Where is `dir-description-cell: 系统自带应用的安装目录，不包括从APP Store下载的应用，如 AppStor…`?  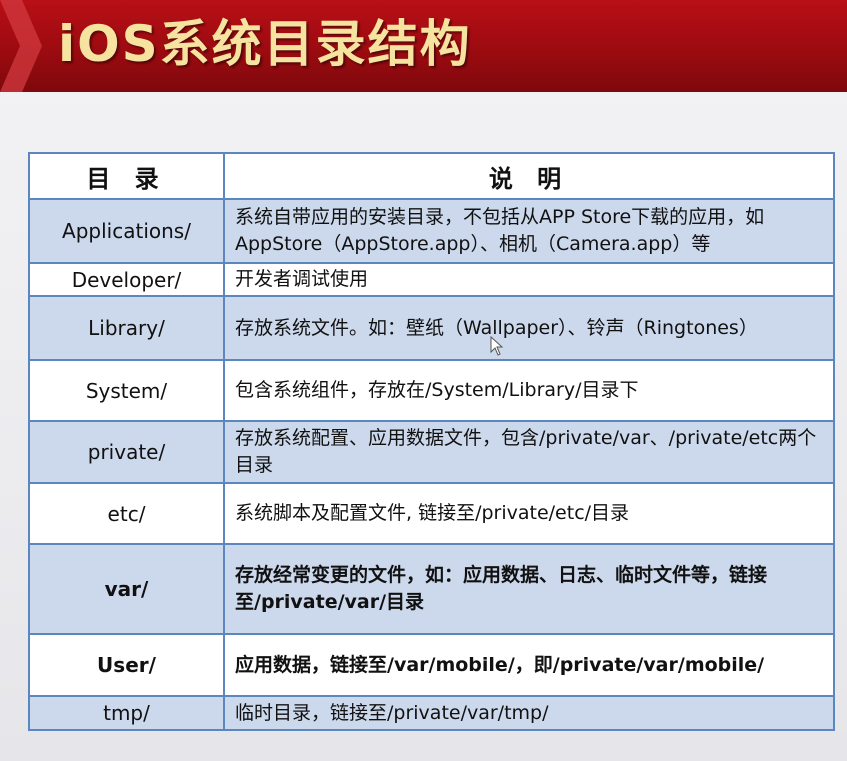
dir-description-cell: 系统自带应用的安装目录，不包括从APP Store下载的应用，如 AppStor… is located at coordinates (529, 231).